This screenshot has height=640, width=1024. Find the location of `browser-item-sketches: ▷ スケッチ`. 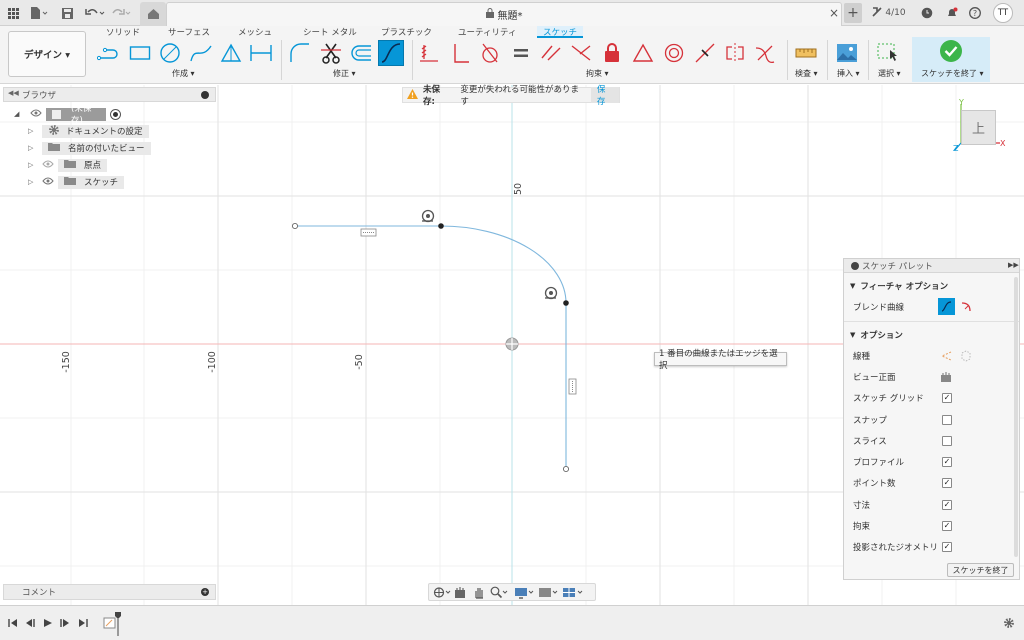

browser-item-sketches: ▷ スケッチ is located at coordinates (76, 182).